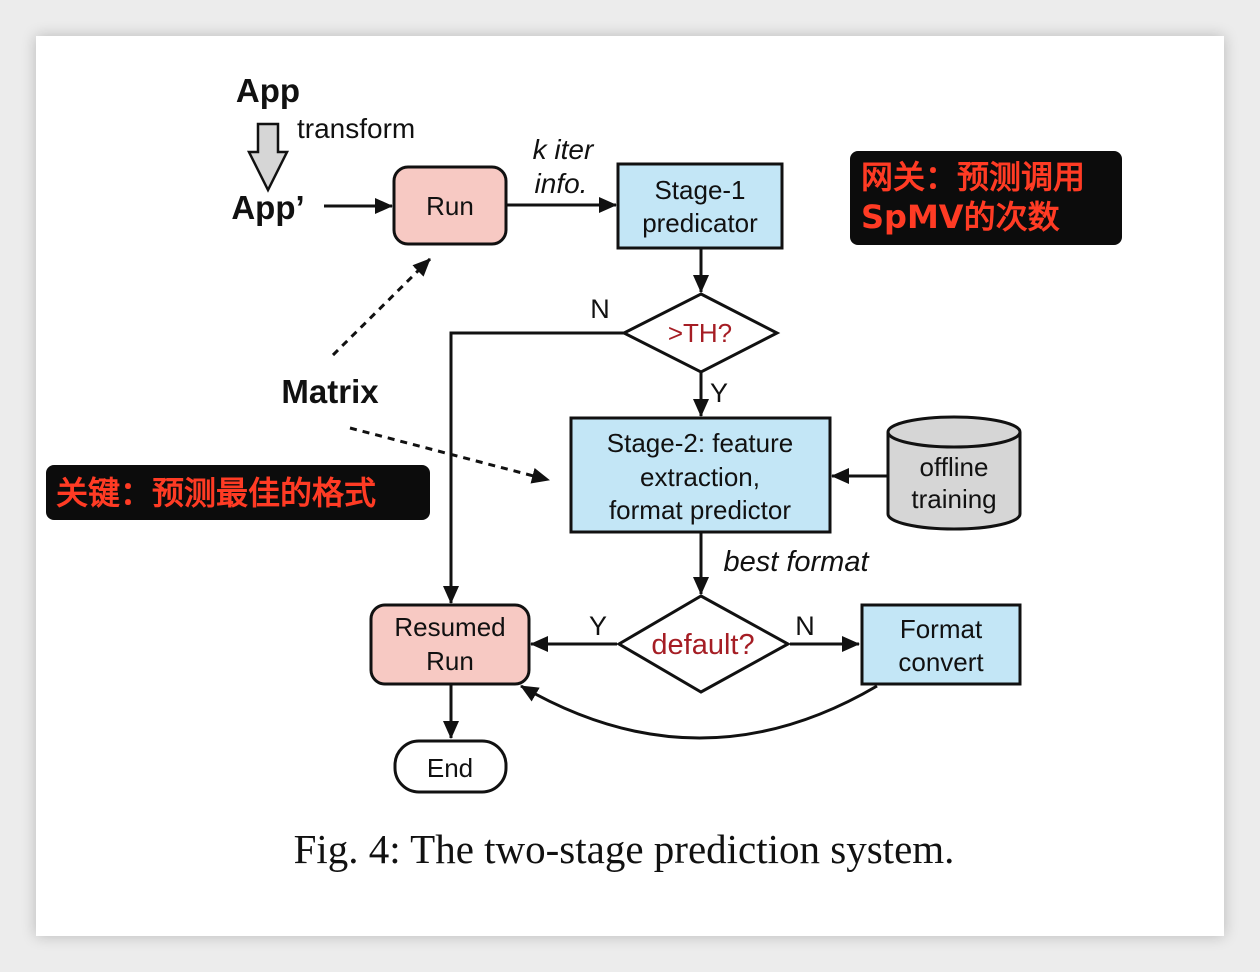 The image size is (1260, 972). I want to click on format-line1: Format, so click(941, 629).